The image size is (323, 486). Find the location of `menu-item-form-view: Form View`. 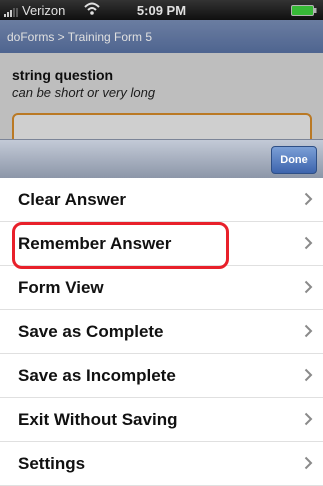

menu-item-form-view: Form View is located at coordinates (161, 288).